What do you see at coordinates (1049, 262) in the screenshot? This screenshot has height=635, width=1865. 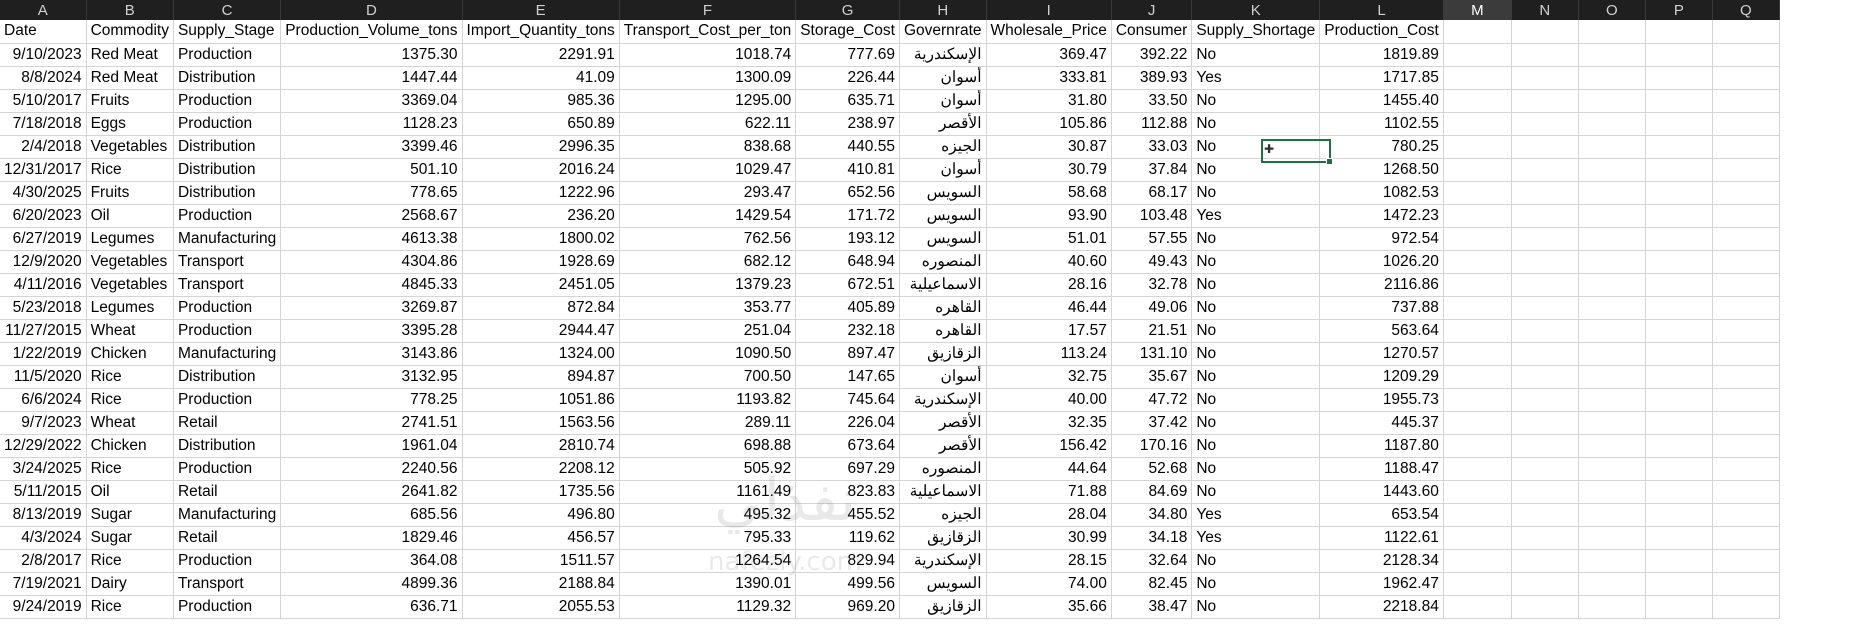 I see `data-cell: 40.60` at bounding box center [1049, 262].